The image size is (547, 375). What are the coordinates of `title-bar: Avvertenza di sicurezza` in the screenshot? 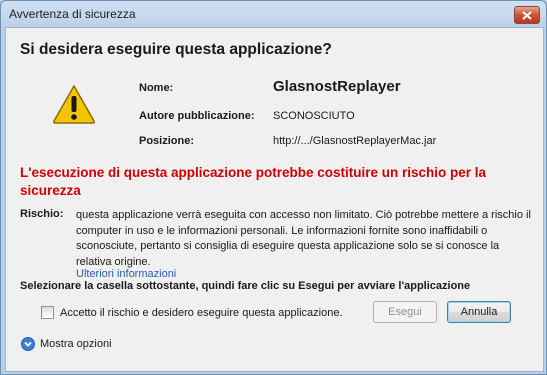 It's located at (273, 14).